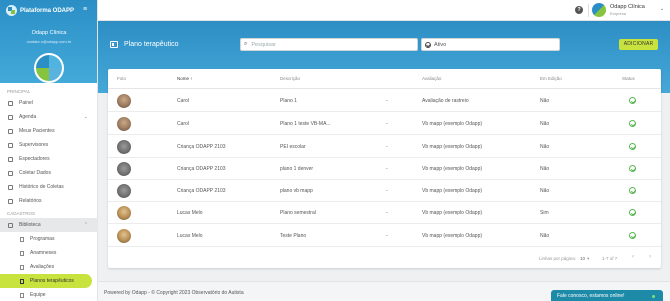  What do you see at coordinates (49, 201) in the screenshot?
I see `sidebar-item-relatorios: Relatórios` at bounding box center [49, 201].